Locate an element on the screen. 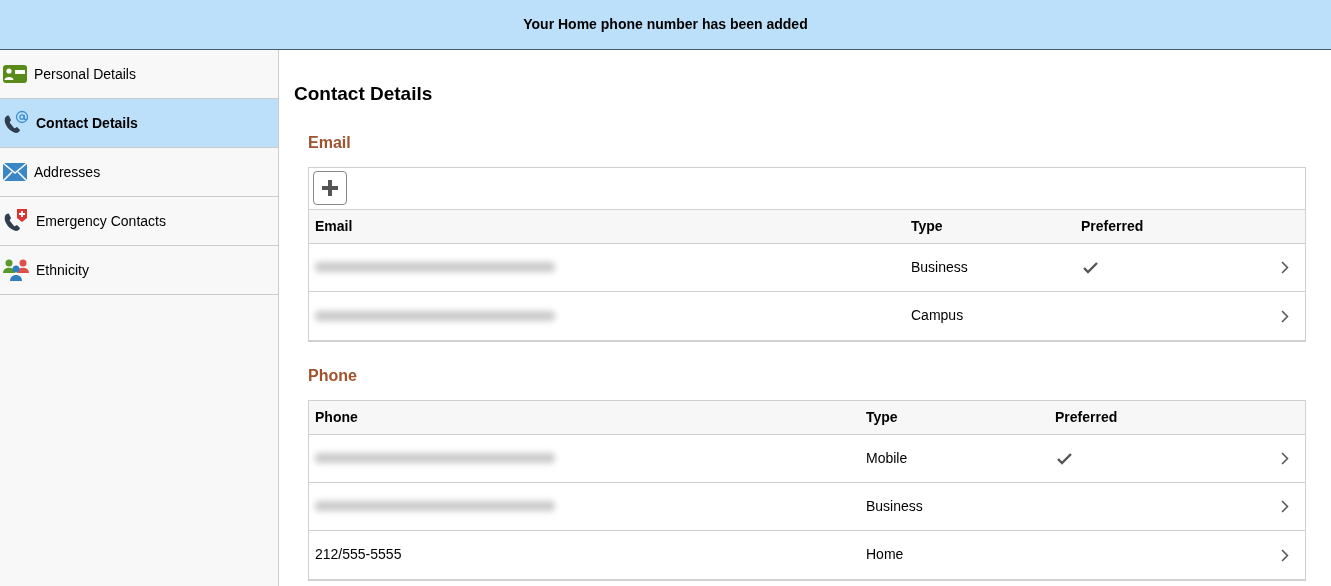  table-row: 212/555-5555 Home is located at coordinates (807, 554).